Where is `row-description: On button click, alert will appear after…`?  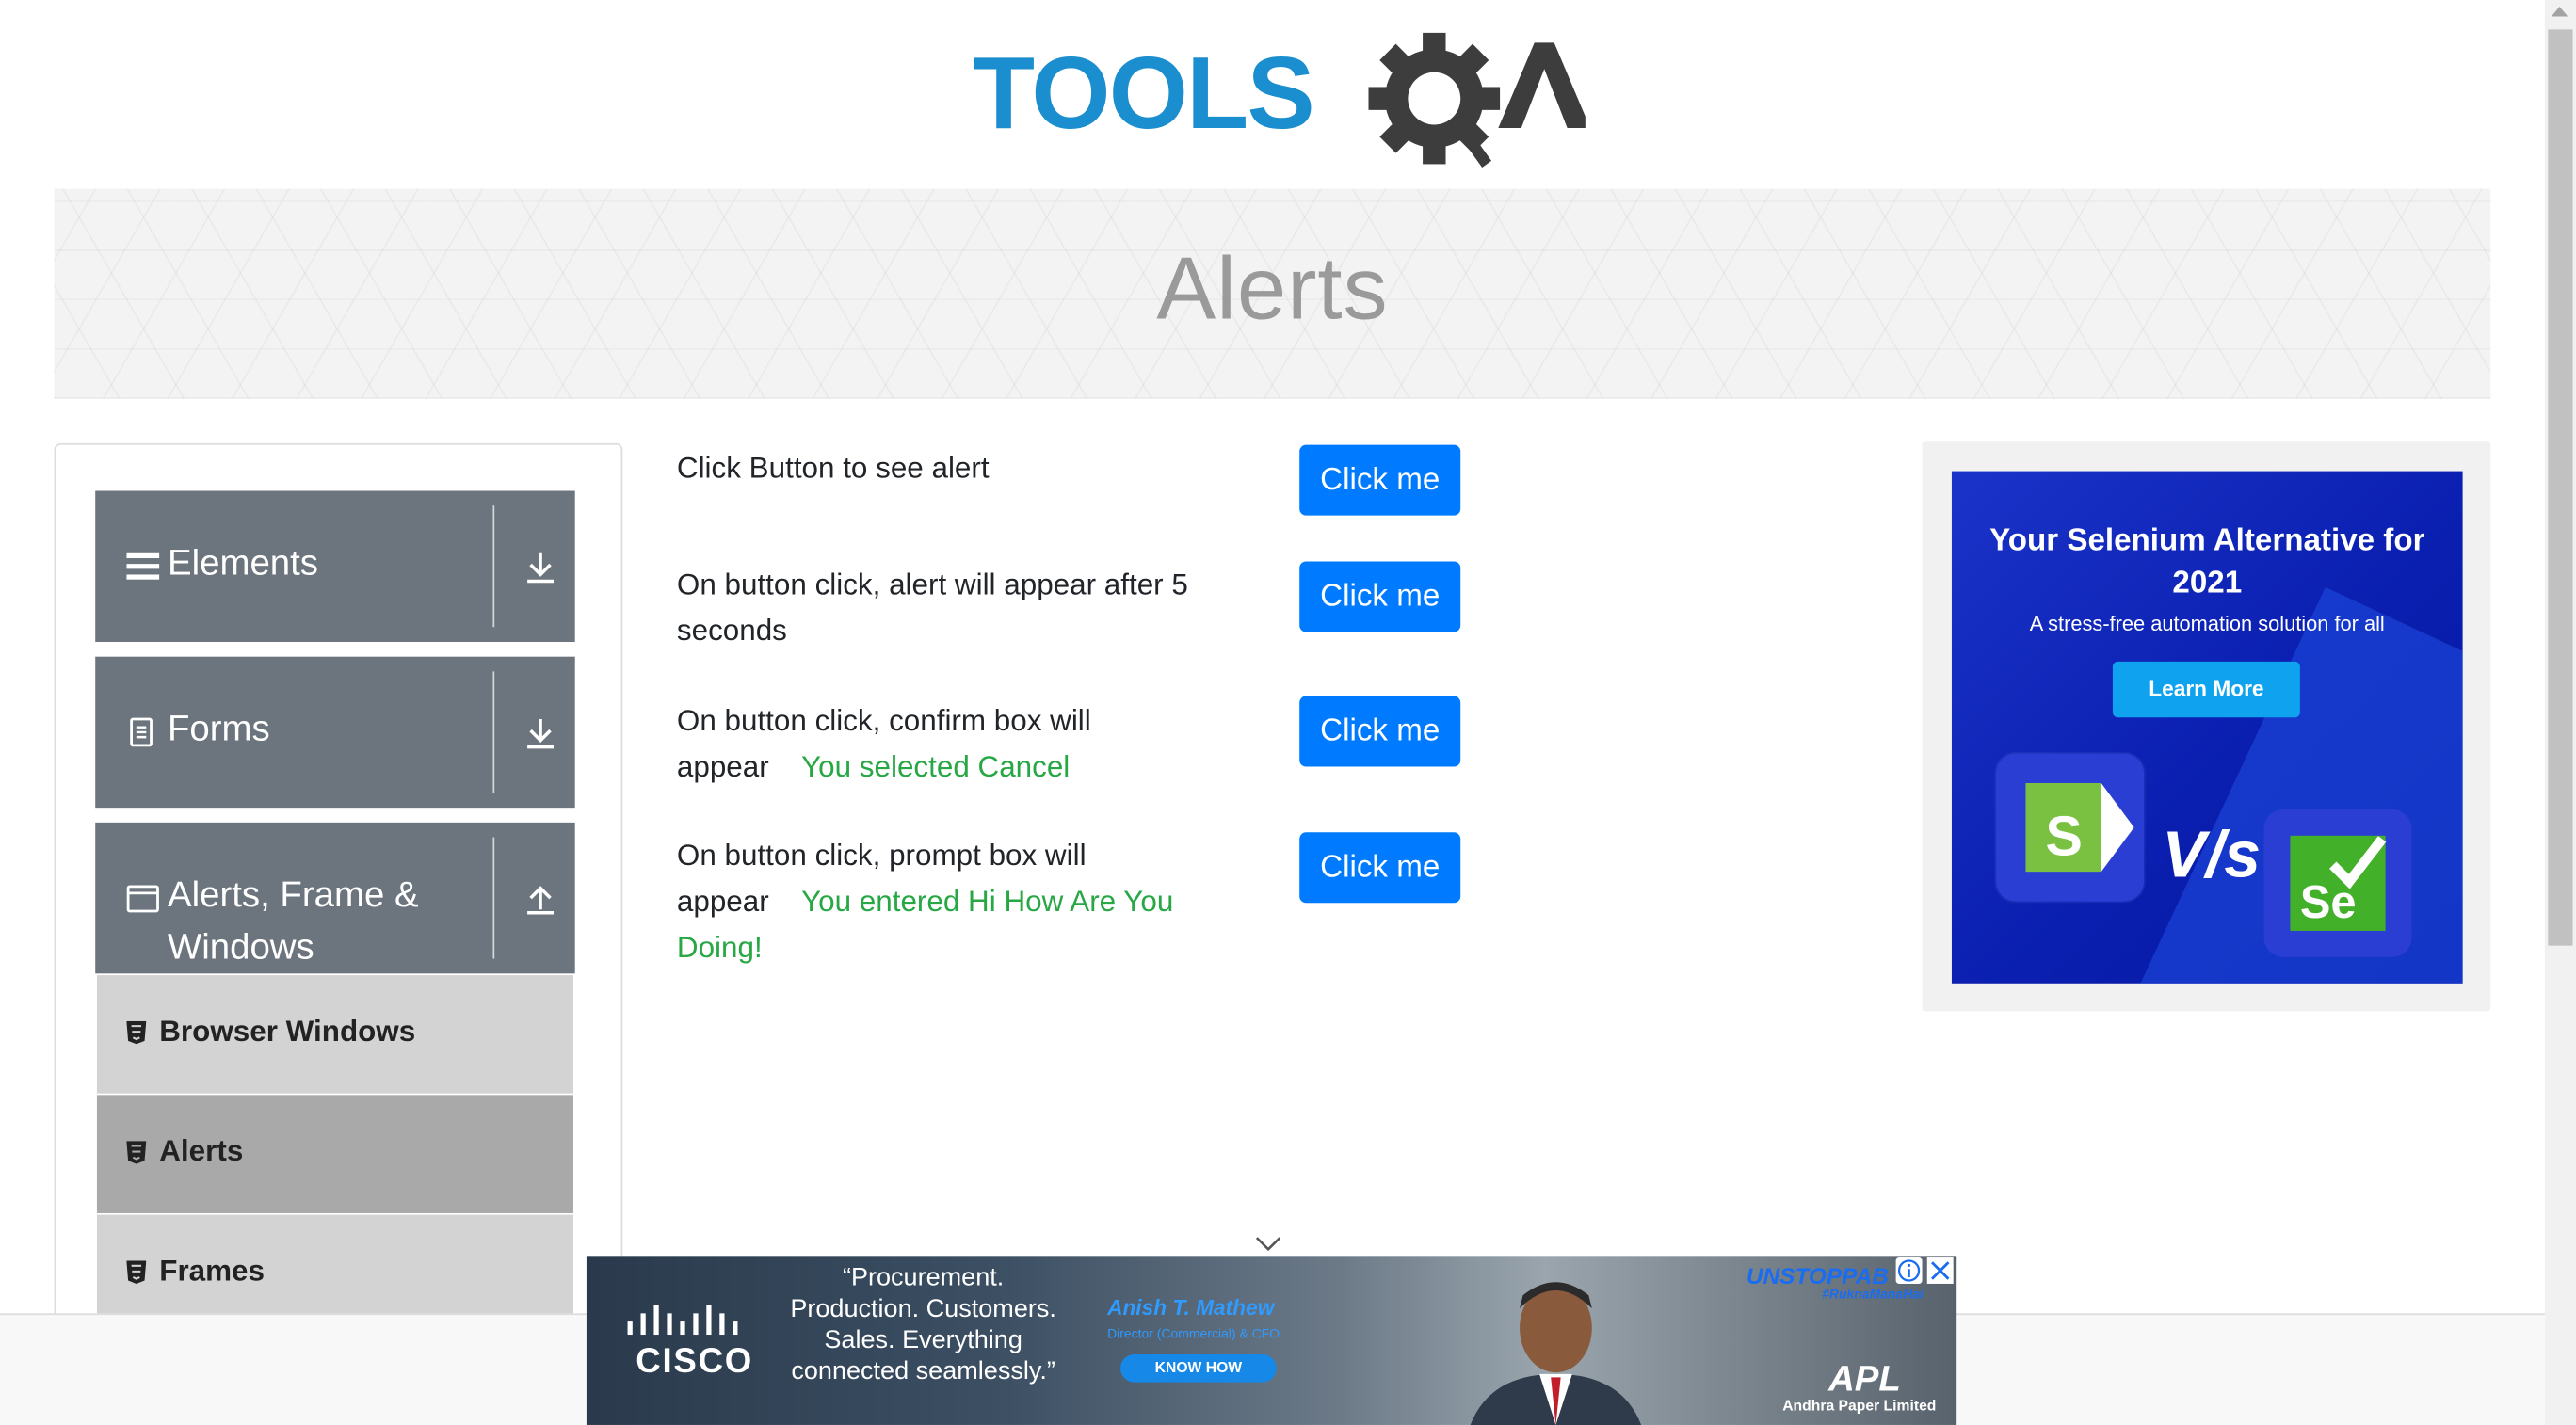
row-description: On button click, alert will appear after… is located at coordinates (932, 608).